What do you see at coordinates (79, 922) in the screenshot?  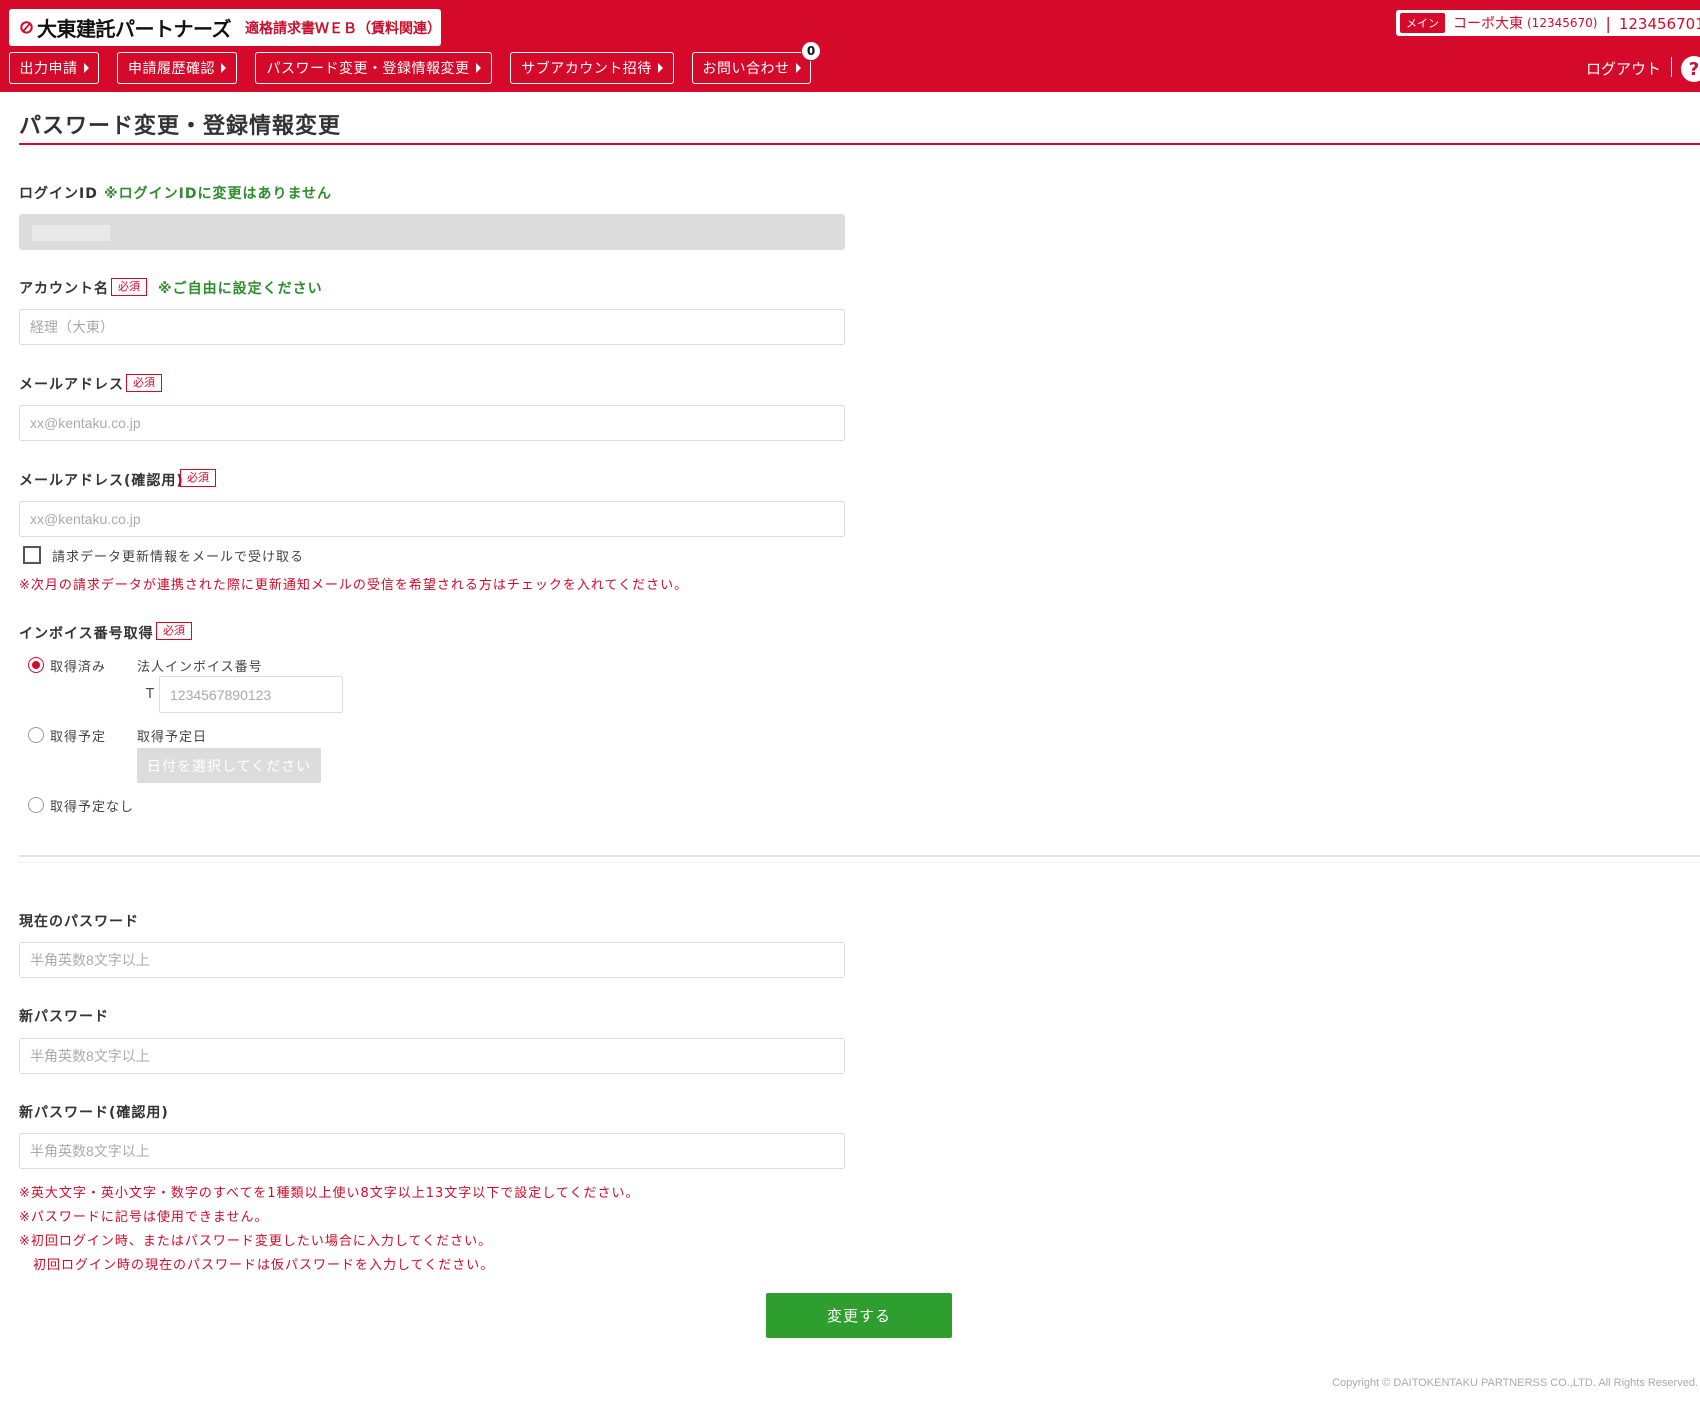 I see `current-password-label: 現在のパスワード` at bounding box center [79, 922].